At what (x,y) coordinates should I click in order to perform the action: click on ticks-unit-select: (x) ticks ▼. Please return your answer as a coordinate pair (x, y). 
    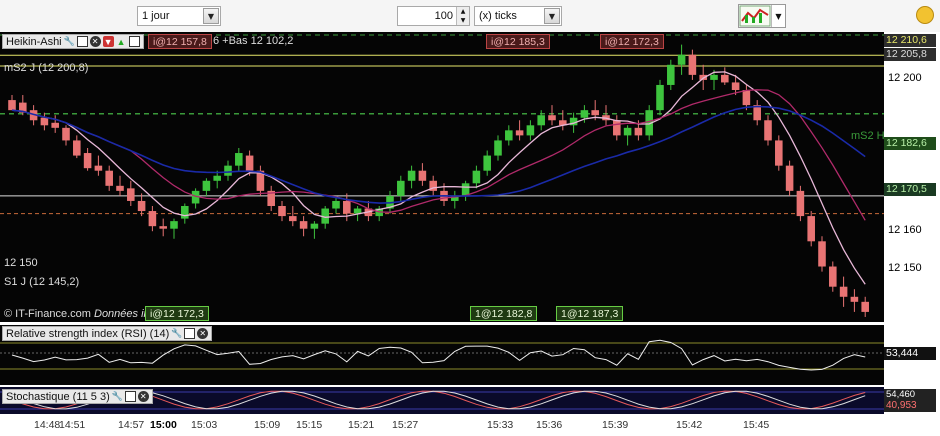
    Looking at the image, I should click on (518, 16).